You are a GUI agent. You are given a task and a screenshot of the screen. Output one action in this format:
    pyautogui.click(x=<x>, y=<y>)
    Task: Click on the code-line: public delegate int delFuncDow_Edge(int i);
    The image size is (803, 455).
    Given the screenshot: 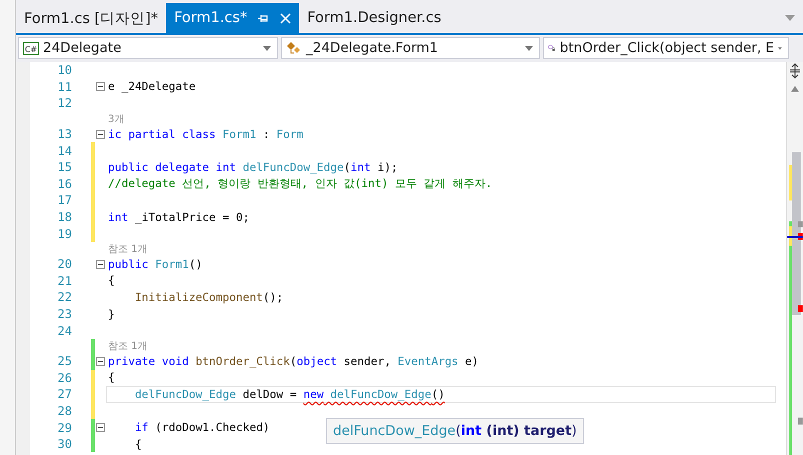 What is the action you would take?
    pyautogui.click(x=253, y=167)
    